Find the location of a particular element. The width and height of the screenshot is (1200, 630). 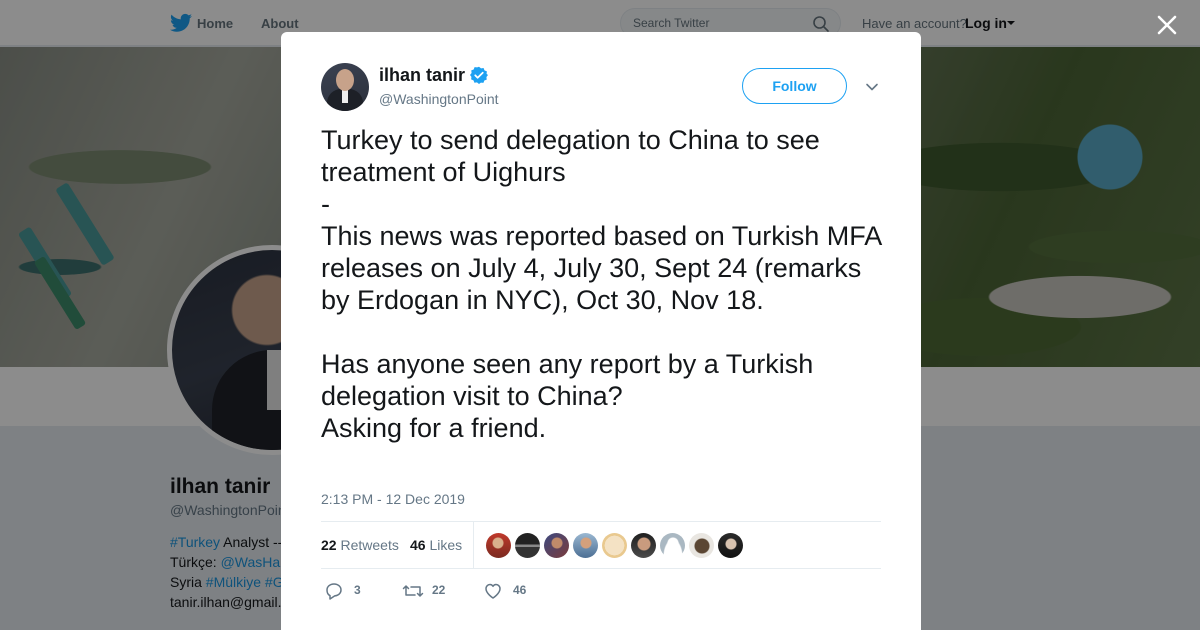

like-action-count: 46 is located at coordinates (520, 590).